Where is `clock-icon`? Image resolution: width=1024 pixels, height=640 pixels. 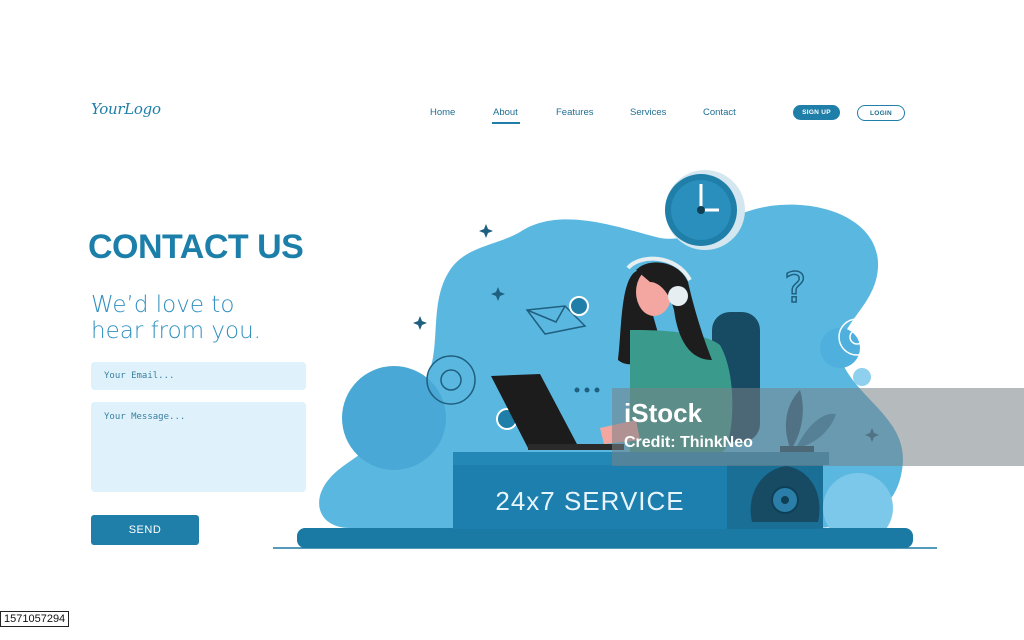 clock-icon is located at coordinates (705, 210).